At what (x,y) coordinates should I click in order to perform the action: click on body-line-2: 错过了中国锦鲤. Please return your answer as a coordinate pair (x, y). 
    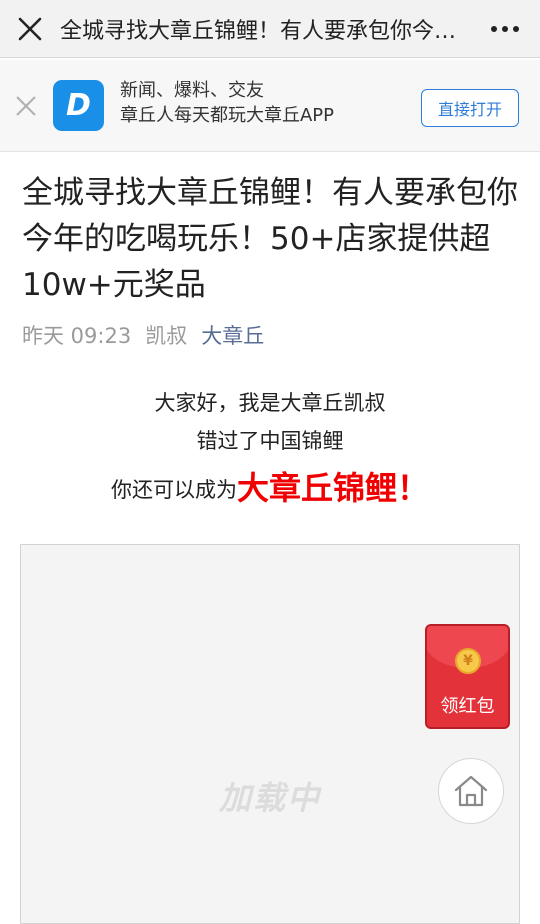
    Looking at the image, I should click on (270, 441).